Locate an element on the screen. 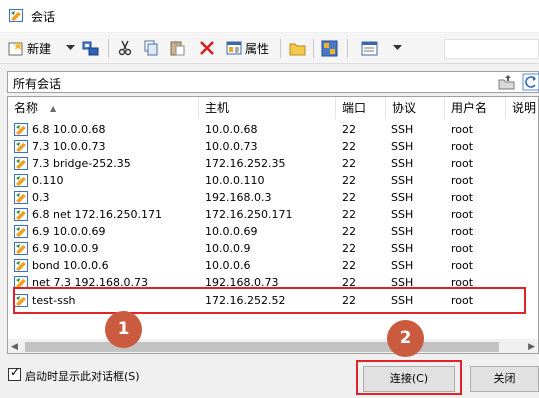 This screenshot has height=398, width=539. scroll-right-icon: ▶ is located at coordinates (531, 347).